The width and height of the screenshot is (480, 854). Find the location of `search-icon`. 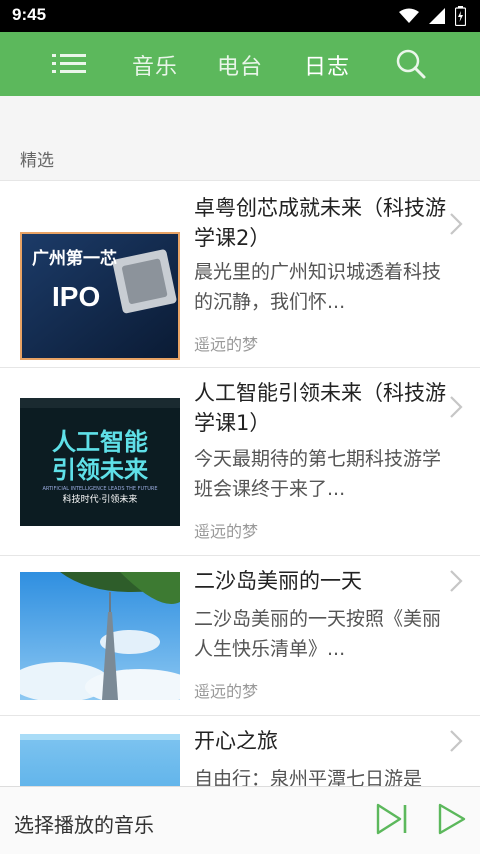

search-icon is located at coordinates (411, 64).